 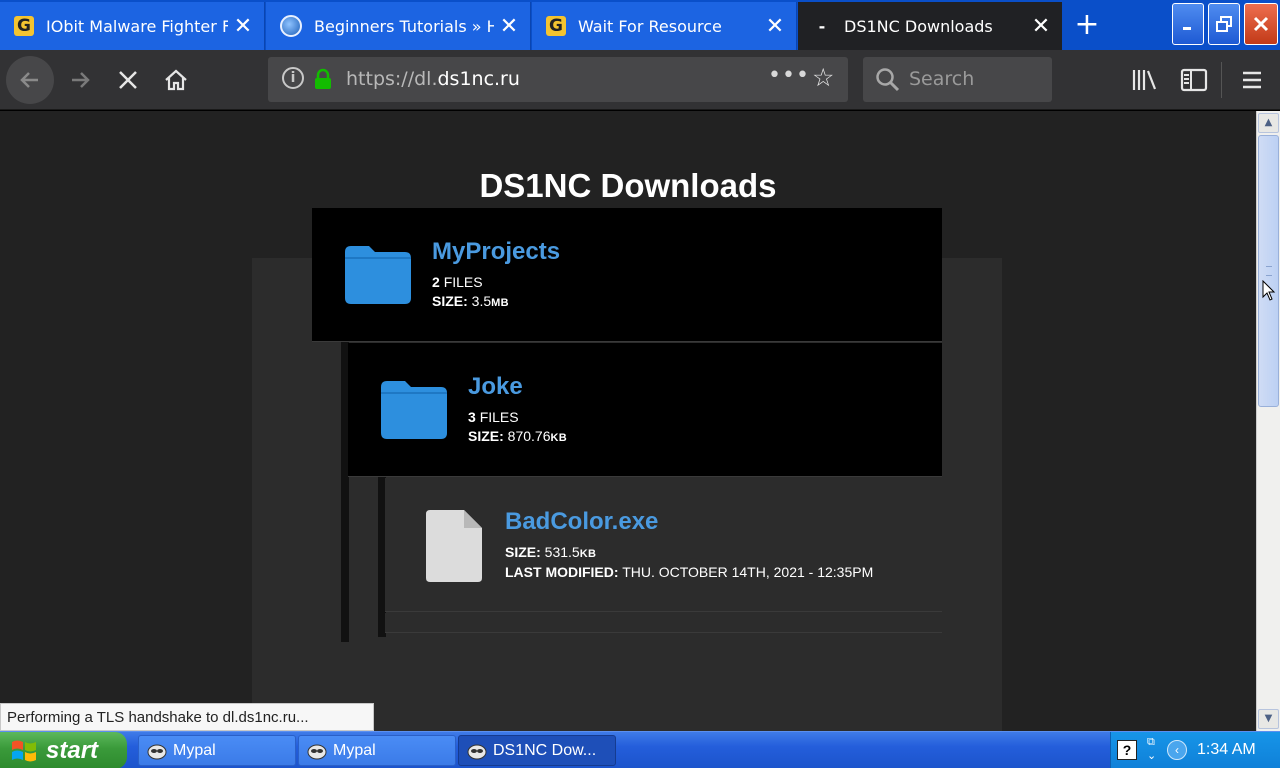 I want to click on clock: 1:34 AM, so click(x=1226, y=750).